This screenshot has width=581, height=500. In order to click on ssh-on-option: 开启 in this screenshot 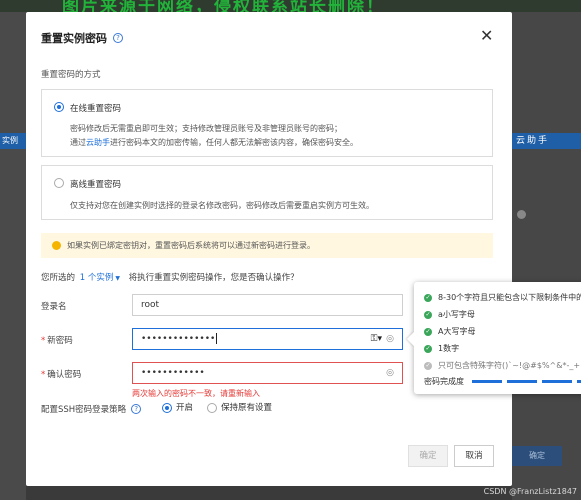, I will do `click(177, 407)`.